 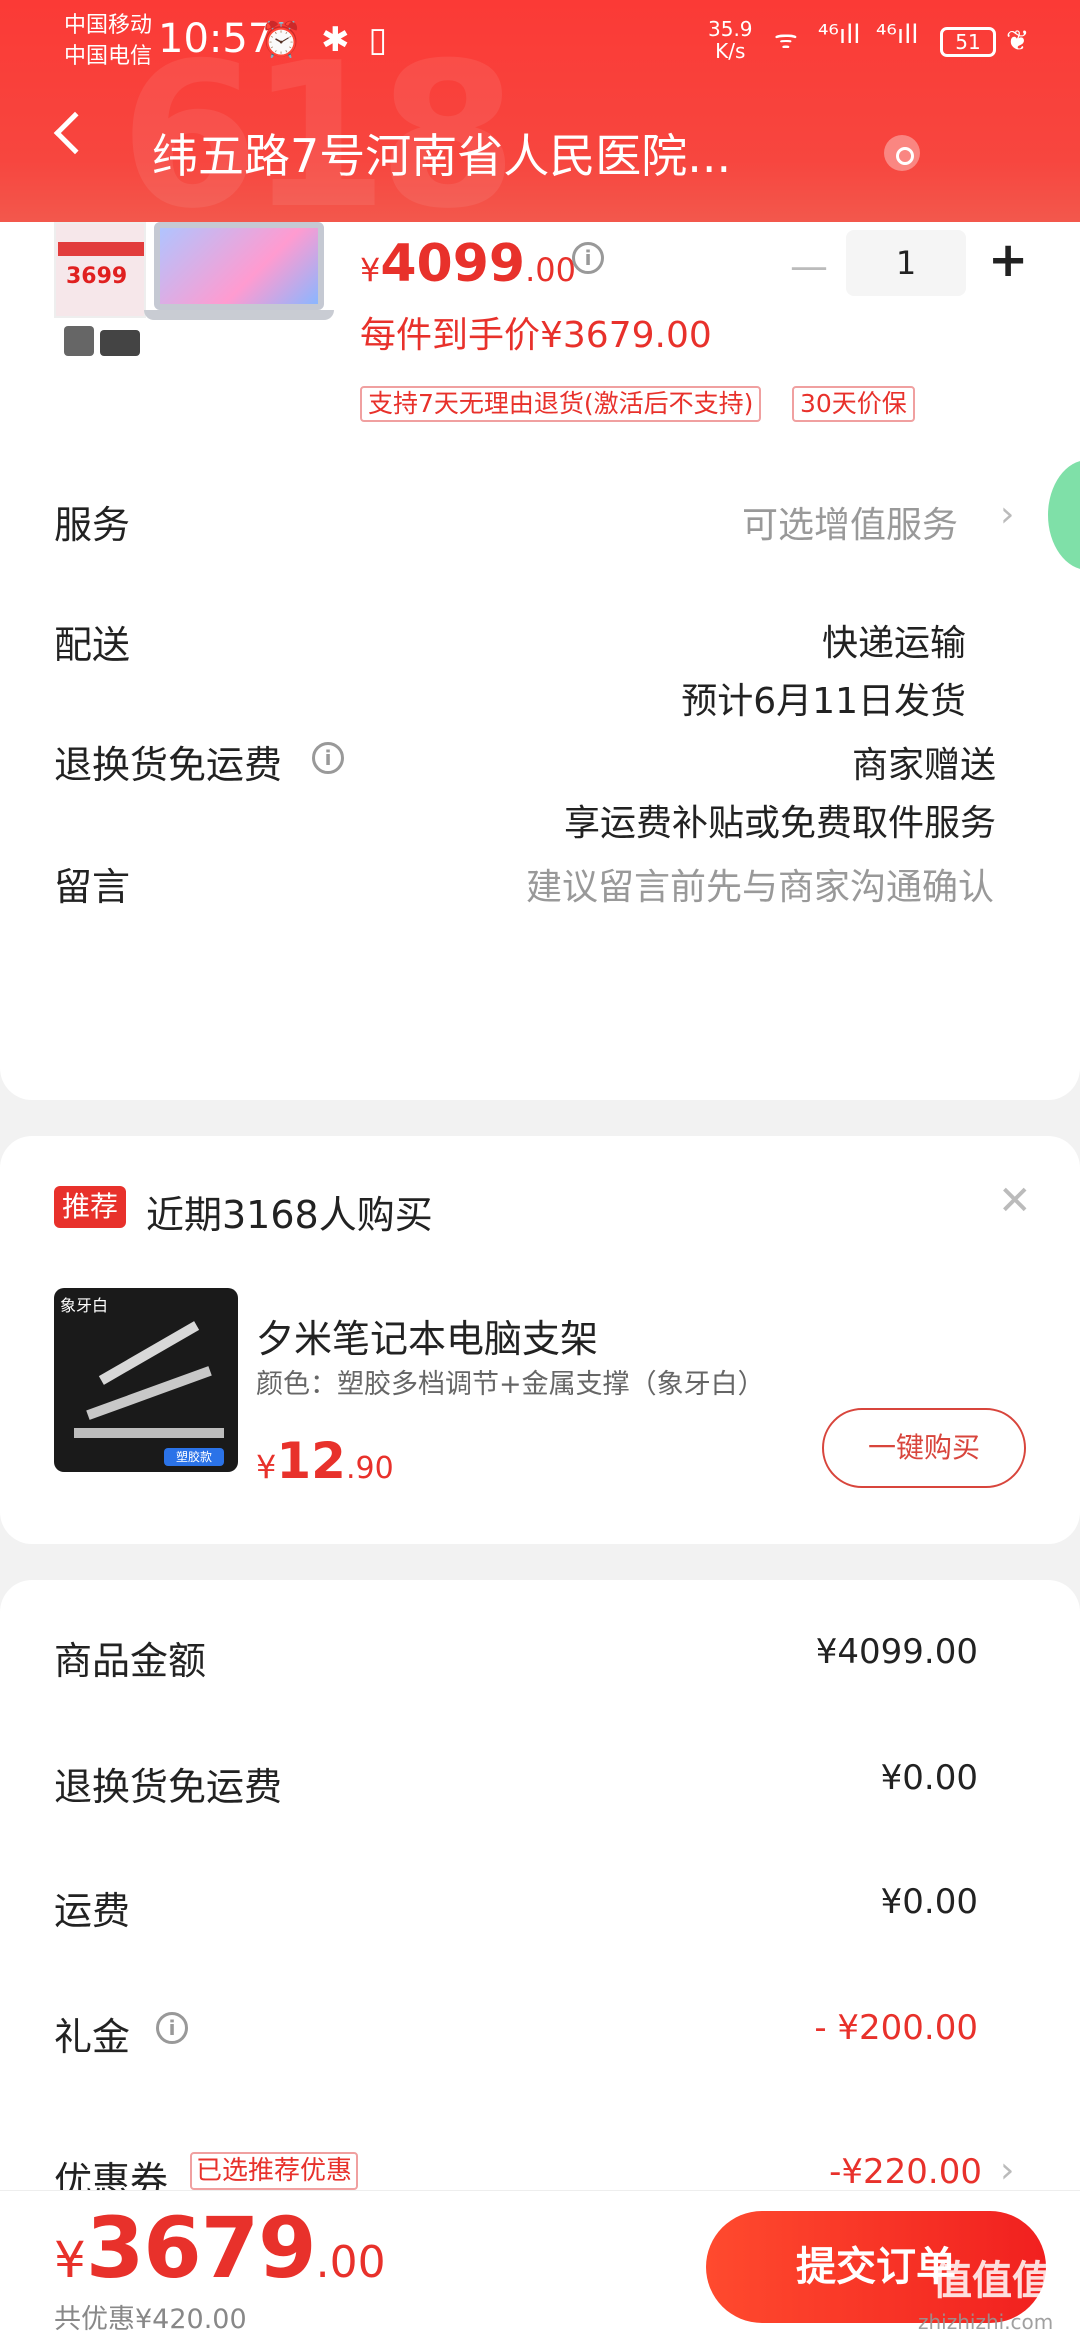 I want to click on return-shipping-desc: 享运费补贴或免费取件服务, so click(x=779, y=823).